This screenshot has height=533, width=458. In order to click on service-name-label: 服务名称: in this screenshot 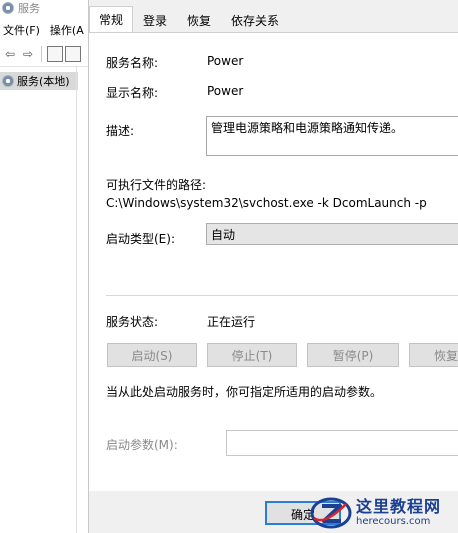, I will do `click(132, 63)`.